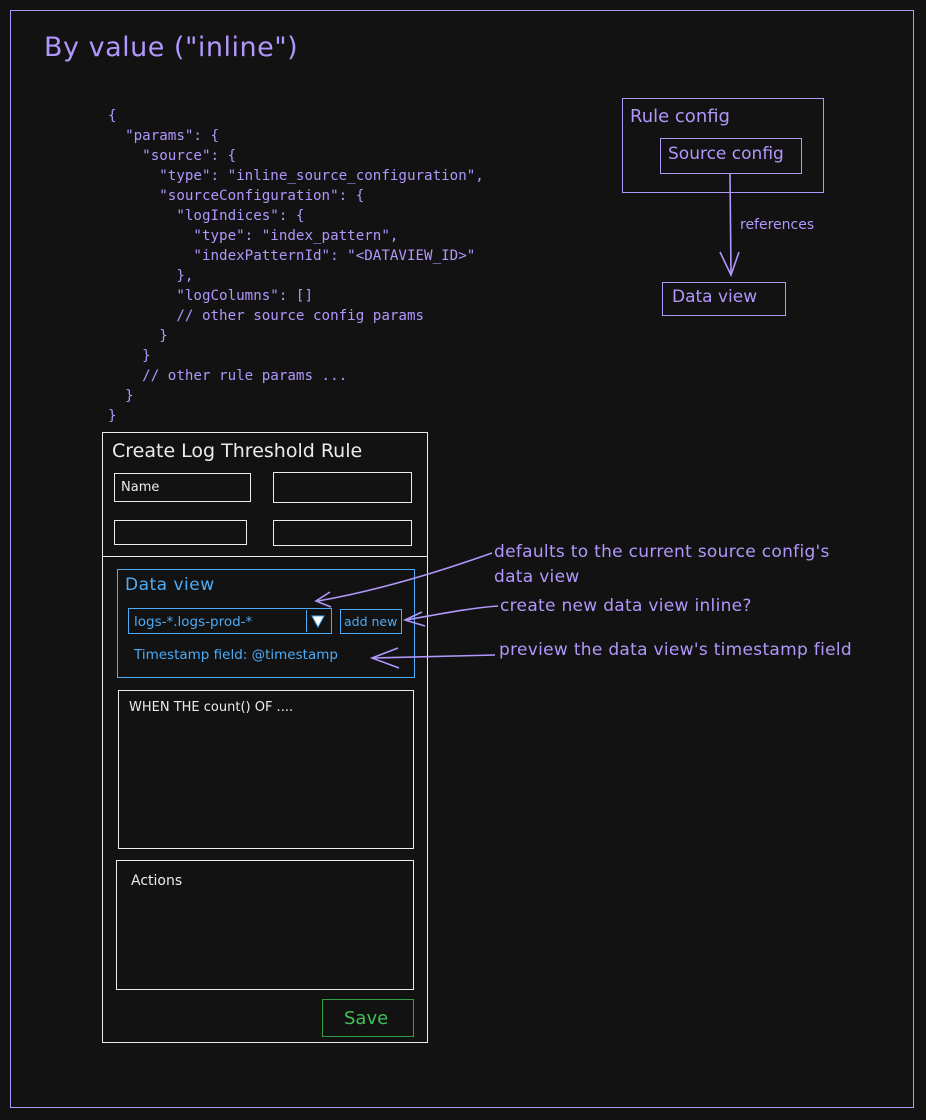  Describe the element at coordinates (403, 580) in the screenshot. I see `defaults-arrow` at that location.